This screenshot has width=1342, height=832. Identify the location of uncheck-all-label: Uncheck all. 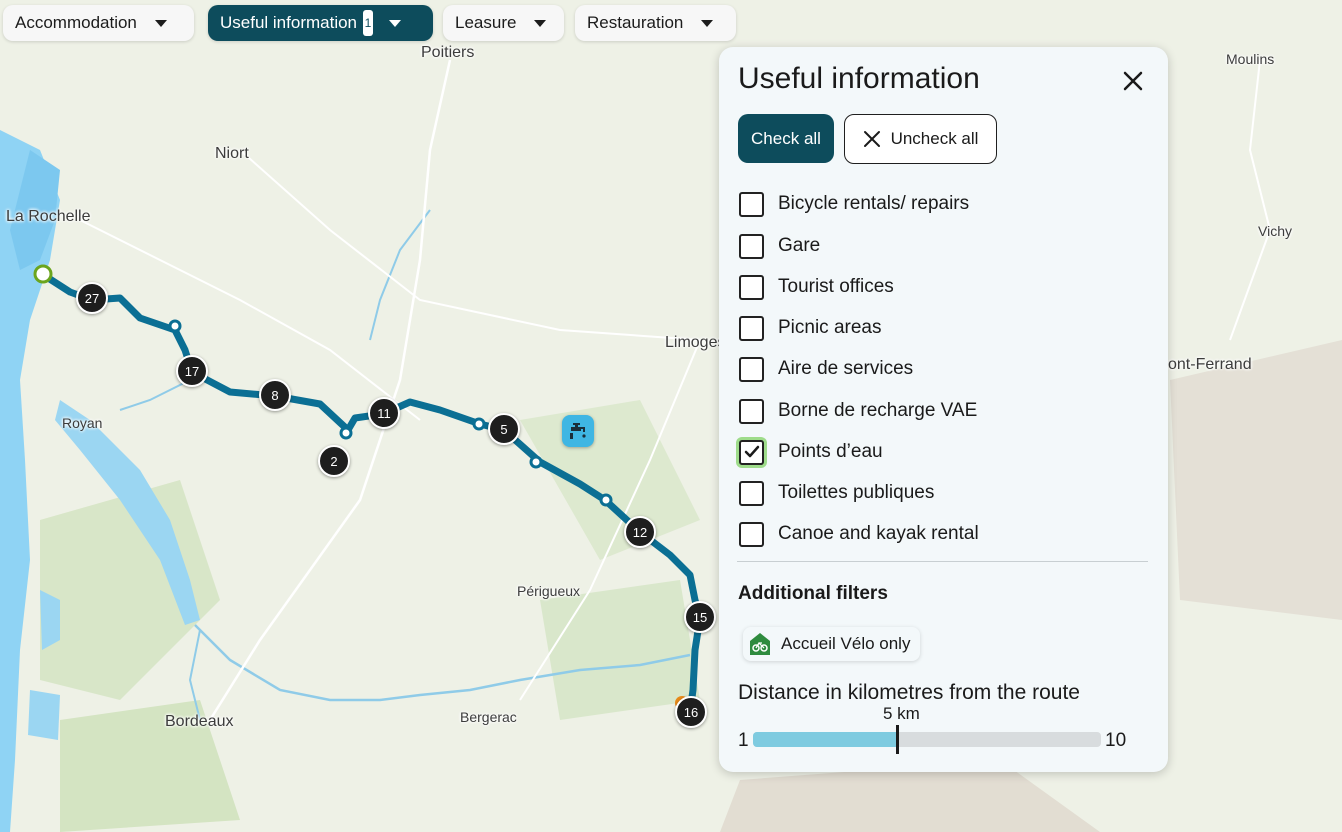
(934, 138).